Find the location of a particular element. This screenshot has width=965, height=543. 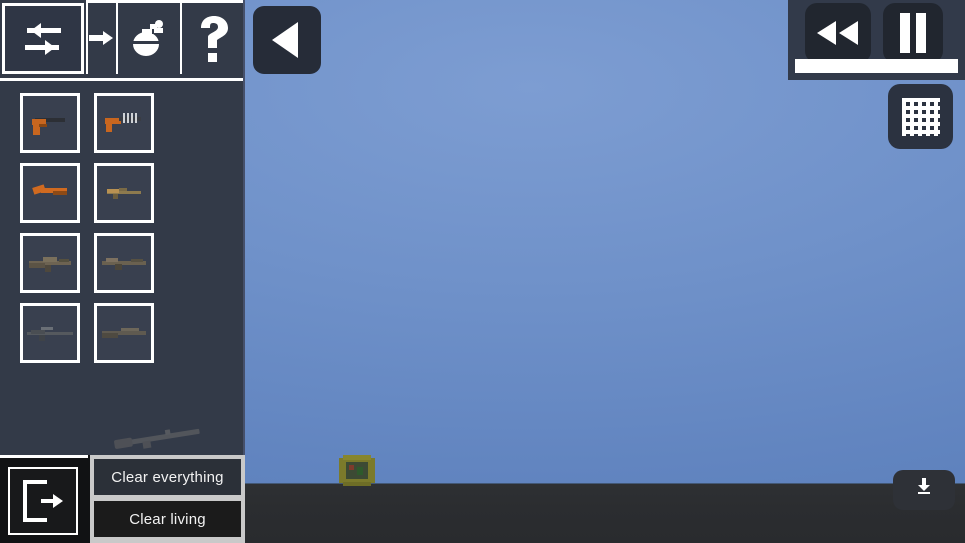

ghost-sight is located at coordinates (167, 432).